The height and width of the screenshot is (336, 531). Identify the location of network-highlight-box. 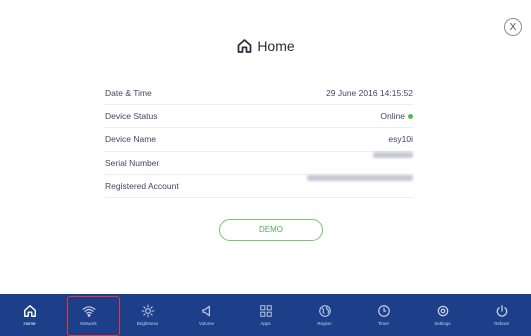
(93, 316).